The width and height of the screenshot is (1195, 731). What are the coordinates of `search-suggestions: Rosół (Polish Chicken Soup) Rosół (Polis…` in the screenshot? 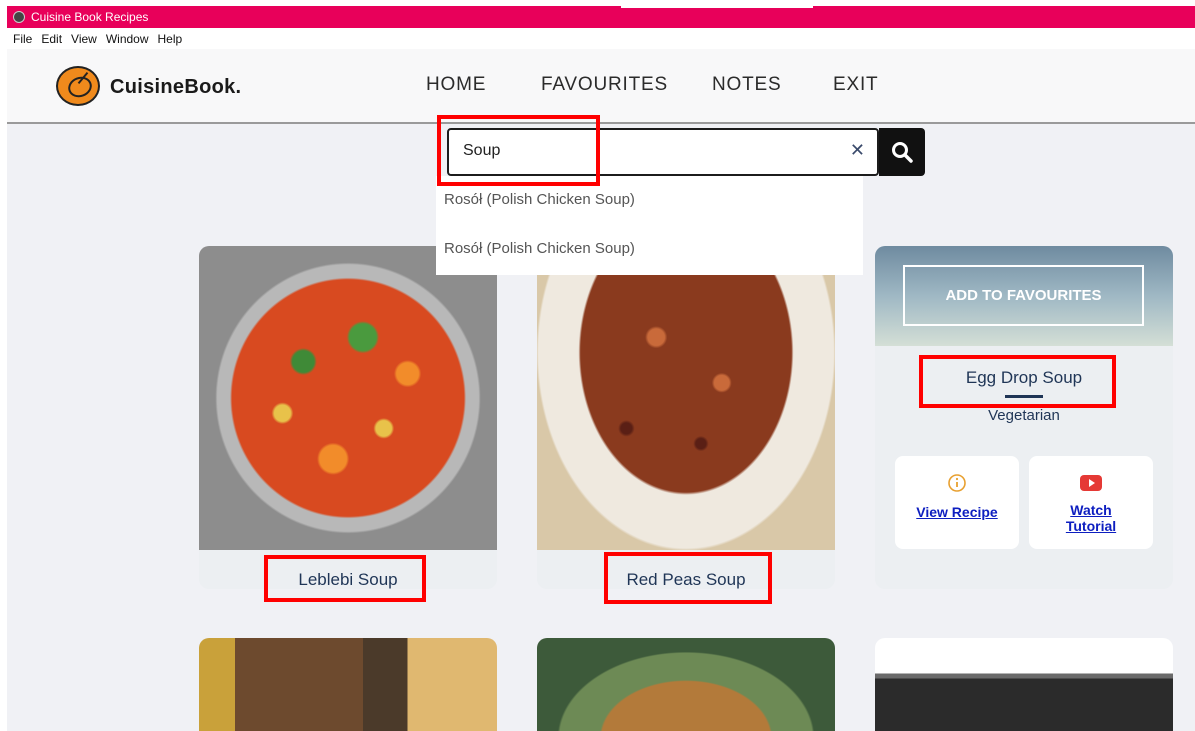 It's located at (649, 225).